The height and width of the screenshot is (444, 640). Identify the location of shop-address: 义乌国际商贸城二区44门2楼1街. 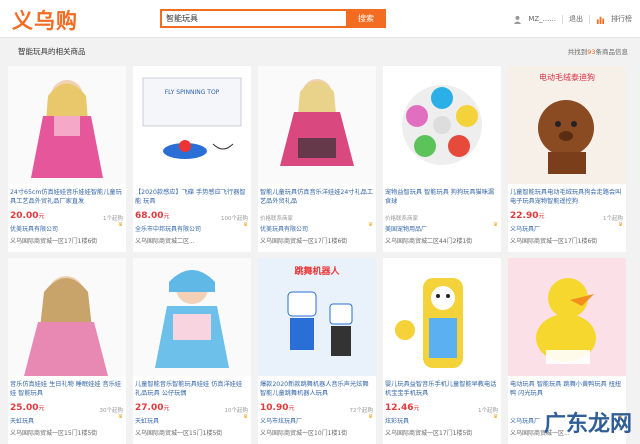
(429, 241).